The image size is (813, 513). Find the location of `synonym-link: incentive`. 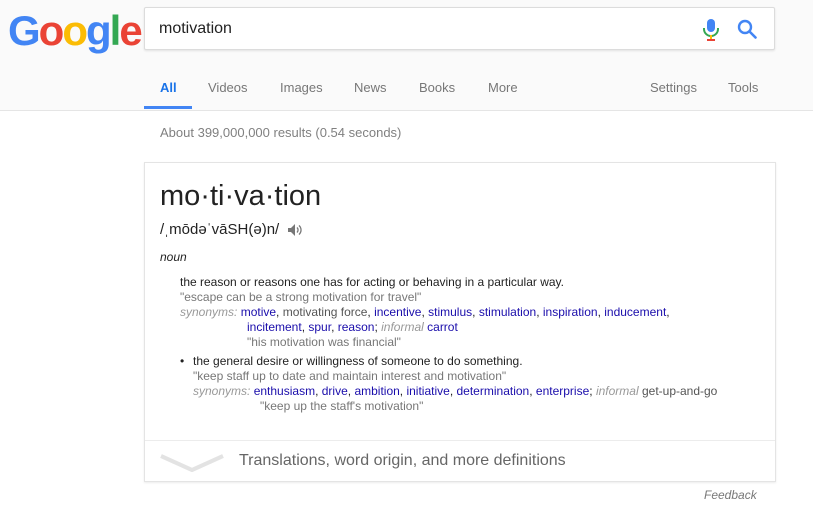

synonym-link: incentive is located at coordinates (397, 312).